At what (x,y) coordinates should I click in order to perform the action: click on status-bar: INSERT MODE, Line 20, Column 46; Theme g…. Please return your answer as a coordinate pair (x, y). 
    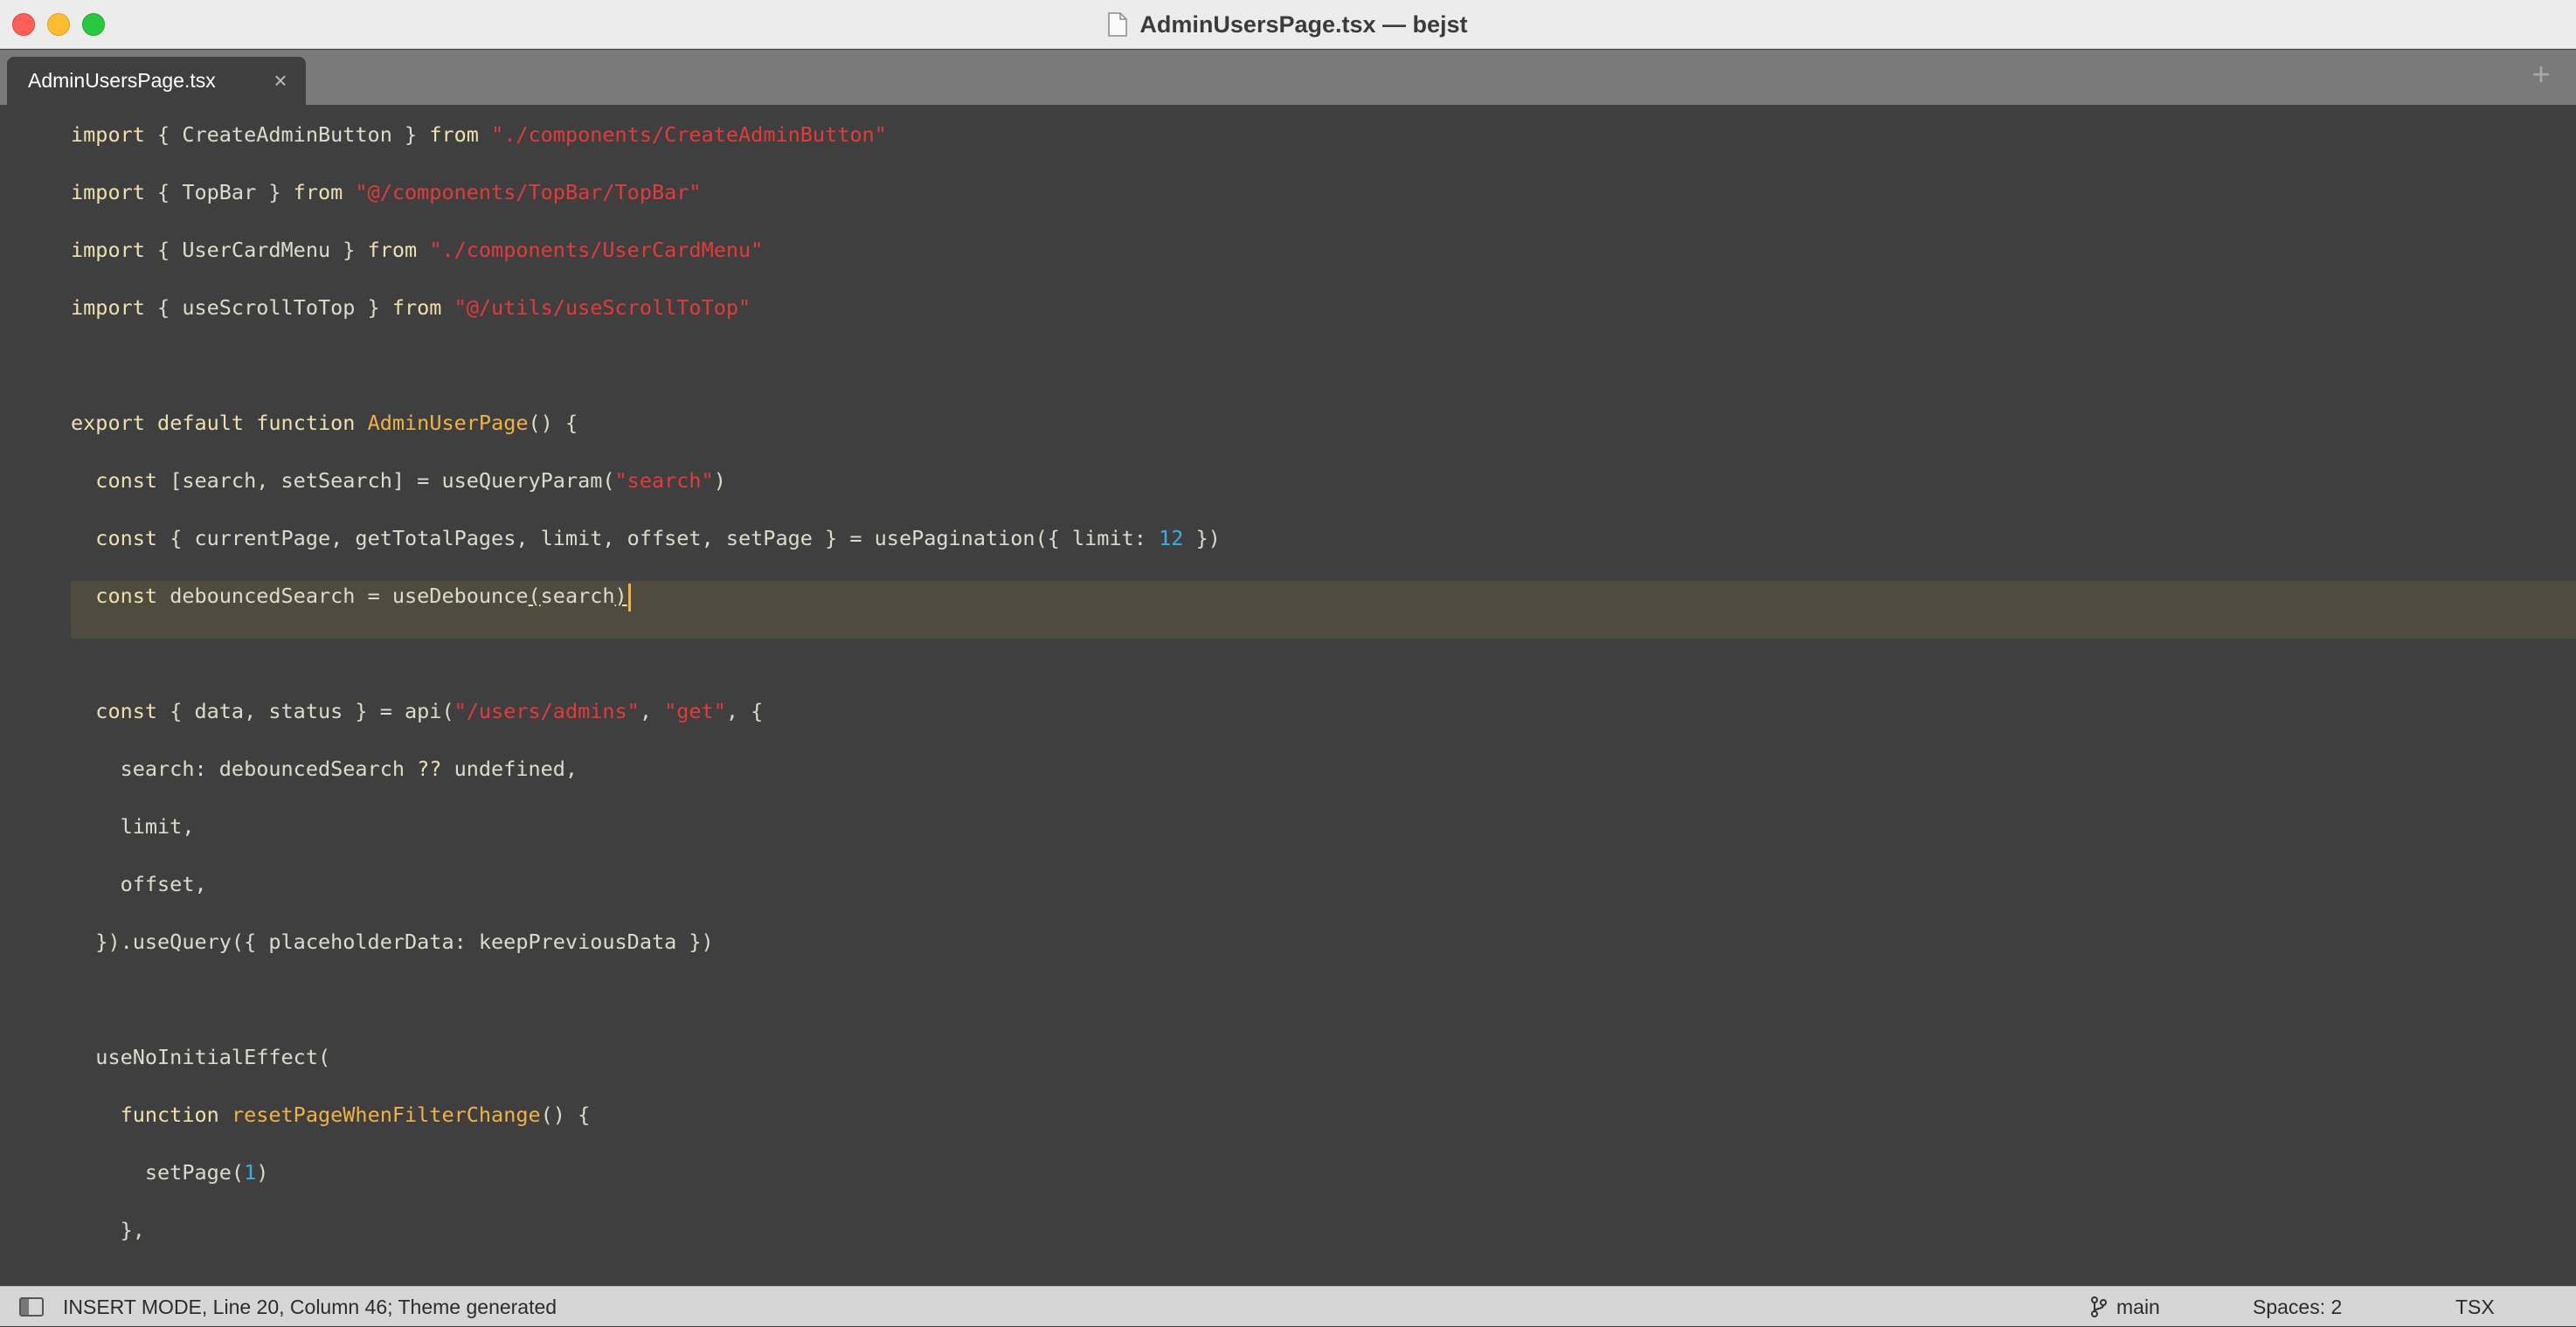
    Looking at the image, I should click on (1288, 1306).